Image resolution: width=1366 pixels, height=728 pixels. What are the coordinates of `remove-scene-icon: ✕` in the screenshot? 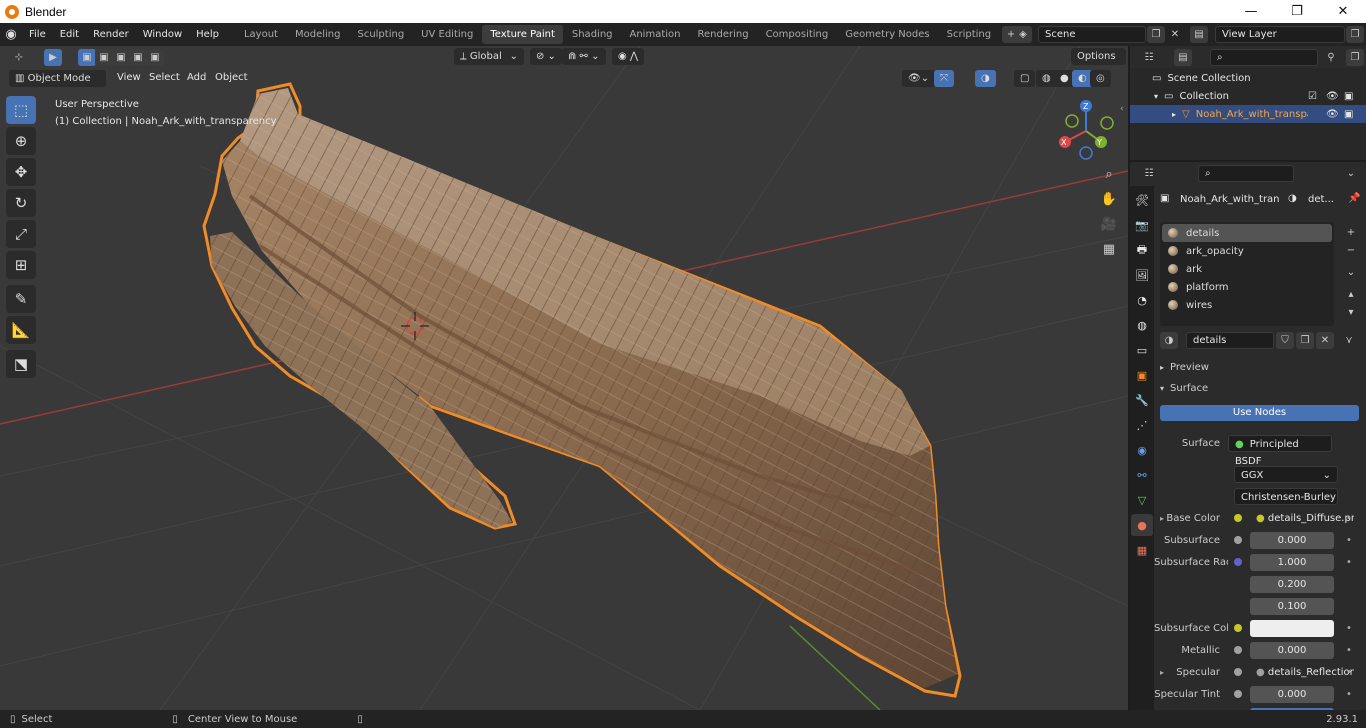 It's located at (1175, 34).